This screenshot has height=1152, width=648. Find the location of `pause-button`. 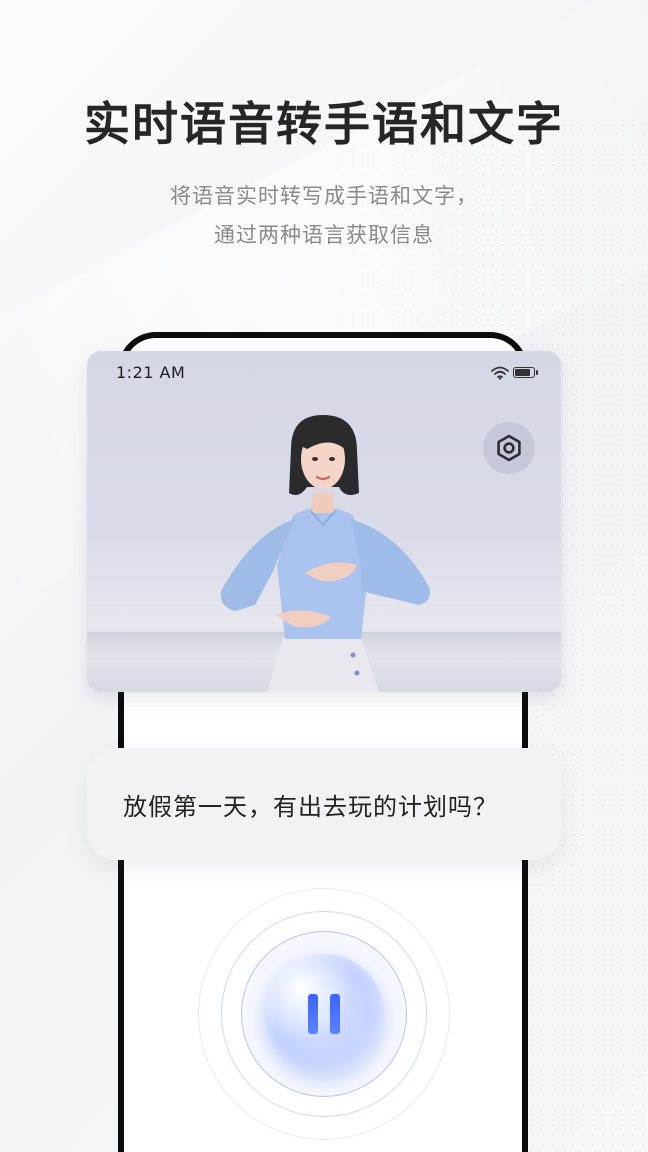

pause-button is located at coordinates (324, 1014).